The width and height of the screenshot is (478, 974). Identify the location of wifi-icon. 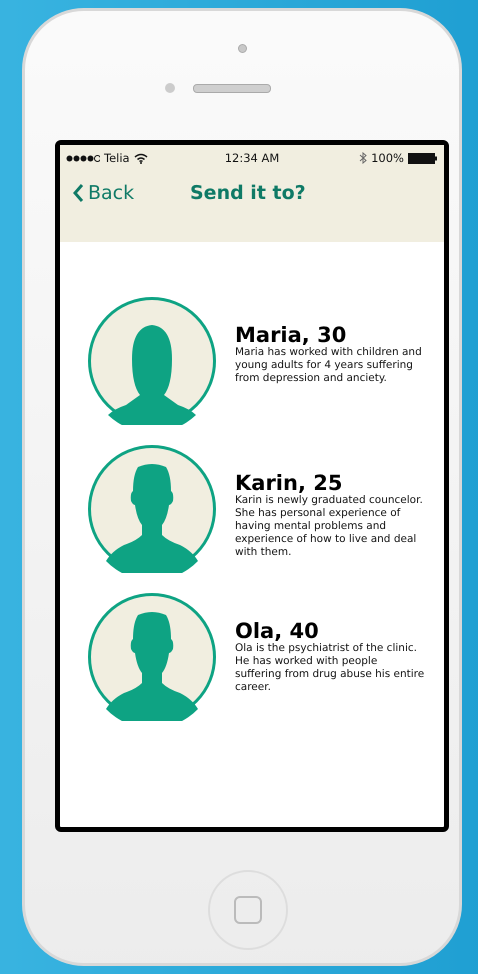
(141, 158).